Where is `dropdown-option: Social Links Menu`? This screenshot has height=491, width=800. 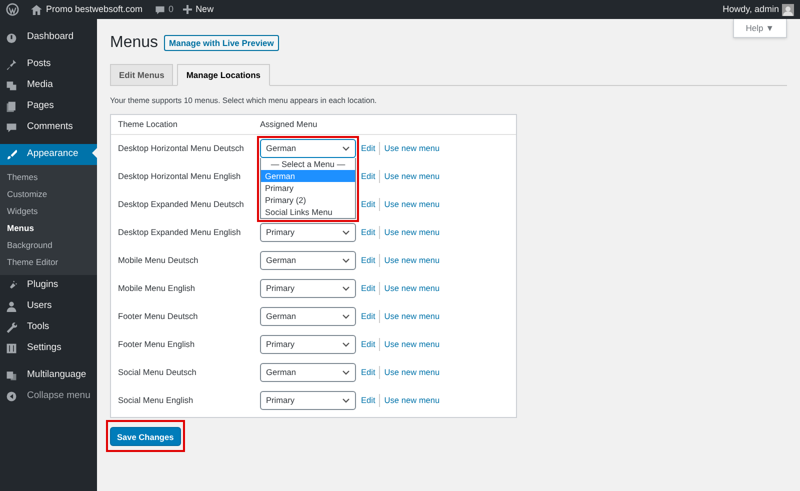
dropdown-option: Social Links Menu is located at coordinates (308, 212).